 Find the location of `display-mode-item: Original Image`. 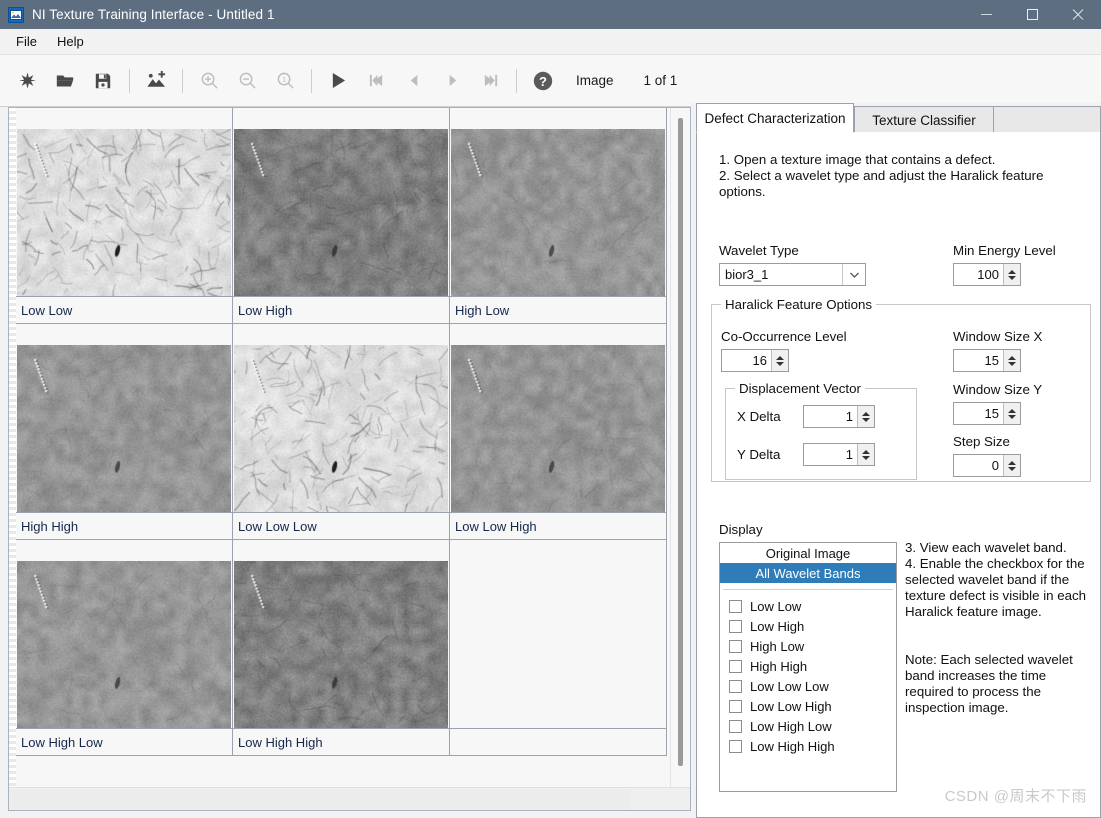

display-mode-item: Original Image is located at coordinates (808, 553).